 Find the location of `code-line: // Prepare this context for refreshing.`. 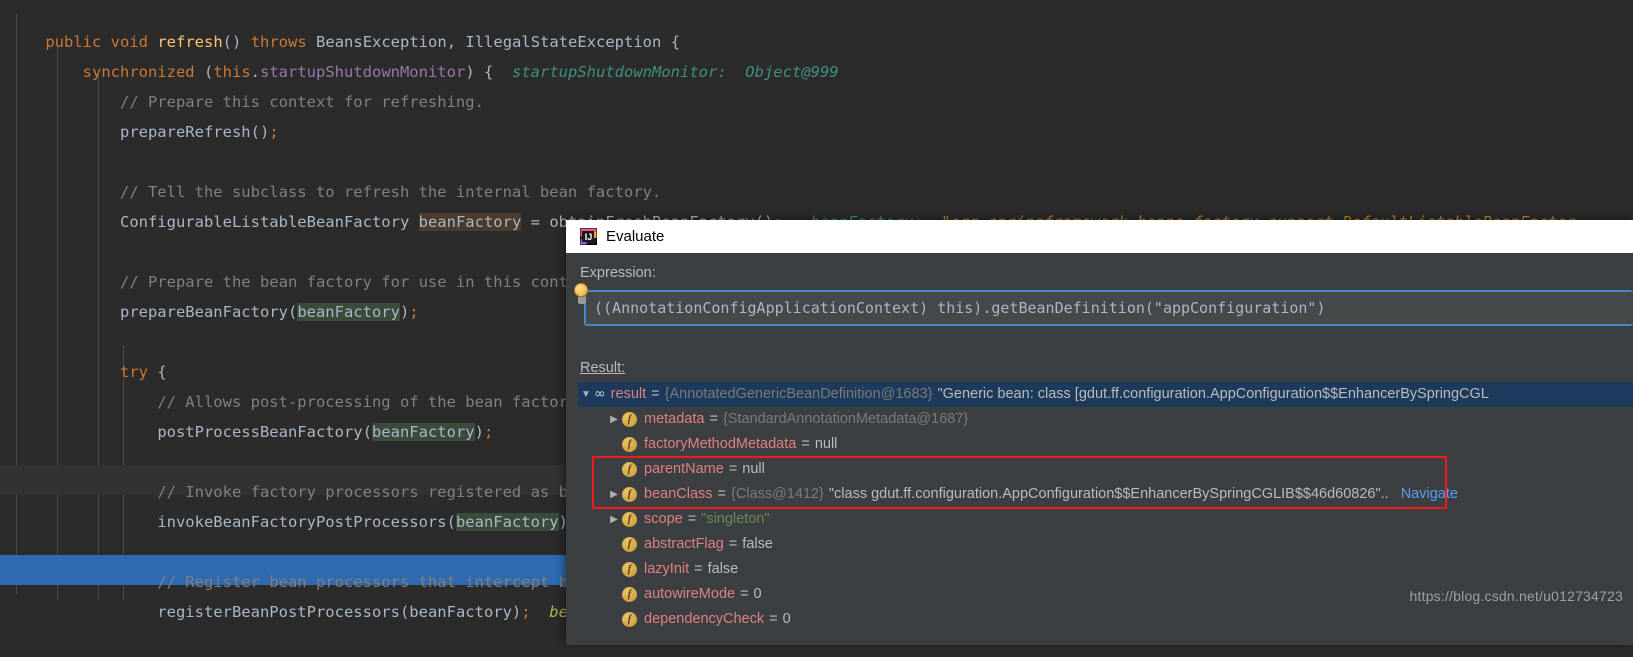

code-line: // Prepare this context for refreshing. is located at coordinates (816, 84).